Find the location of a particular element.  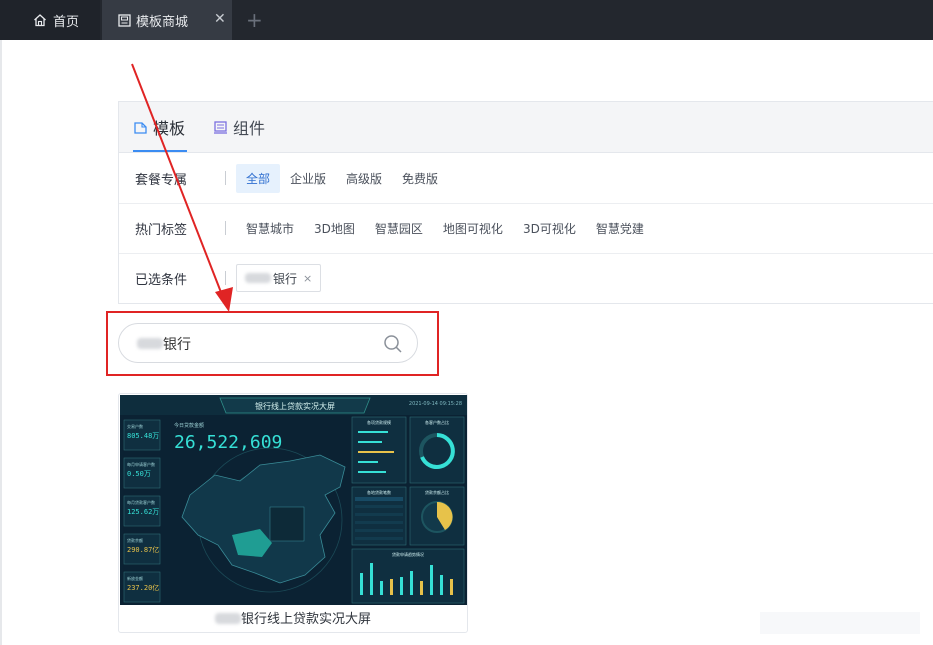

template-card-title: 银行线上贷款实况大屏 is located at coordinates (293, 617).